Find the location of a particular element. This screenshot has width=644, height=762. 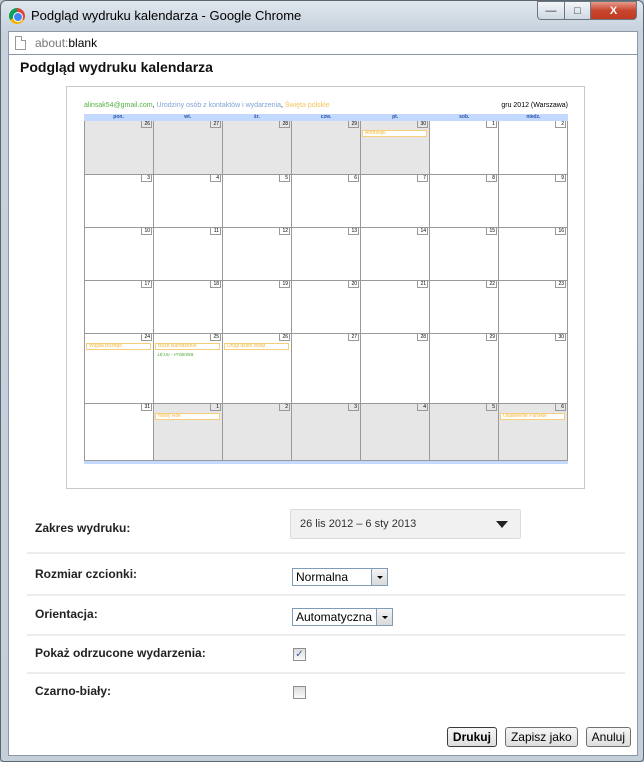

calendar-event: Objawienie Pańskie is located at coordinates (532, 416).